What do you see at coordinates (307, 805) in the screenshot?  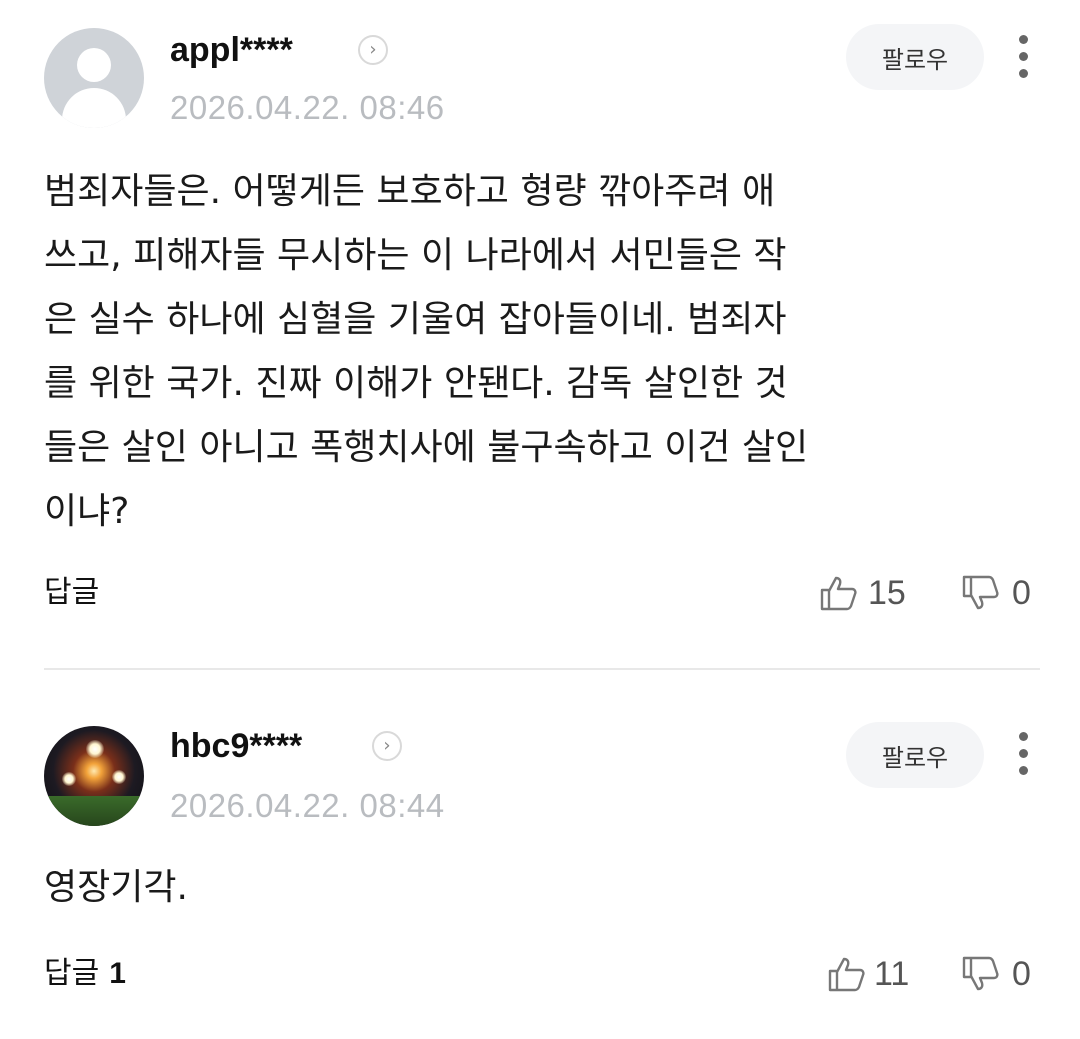 I see `comment-date: 2026.04.22. 08:44` at bounding box center [307, 805].